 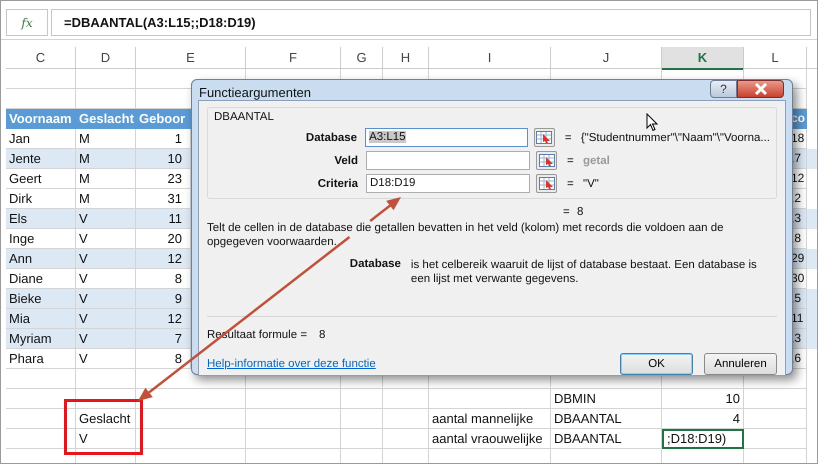 I want to click on column-header: D, so click(x=106, y=58).